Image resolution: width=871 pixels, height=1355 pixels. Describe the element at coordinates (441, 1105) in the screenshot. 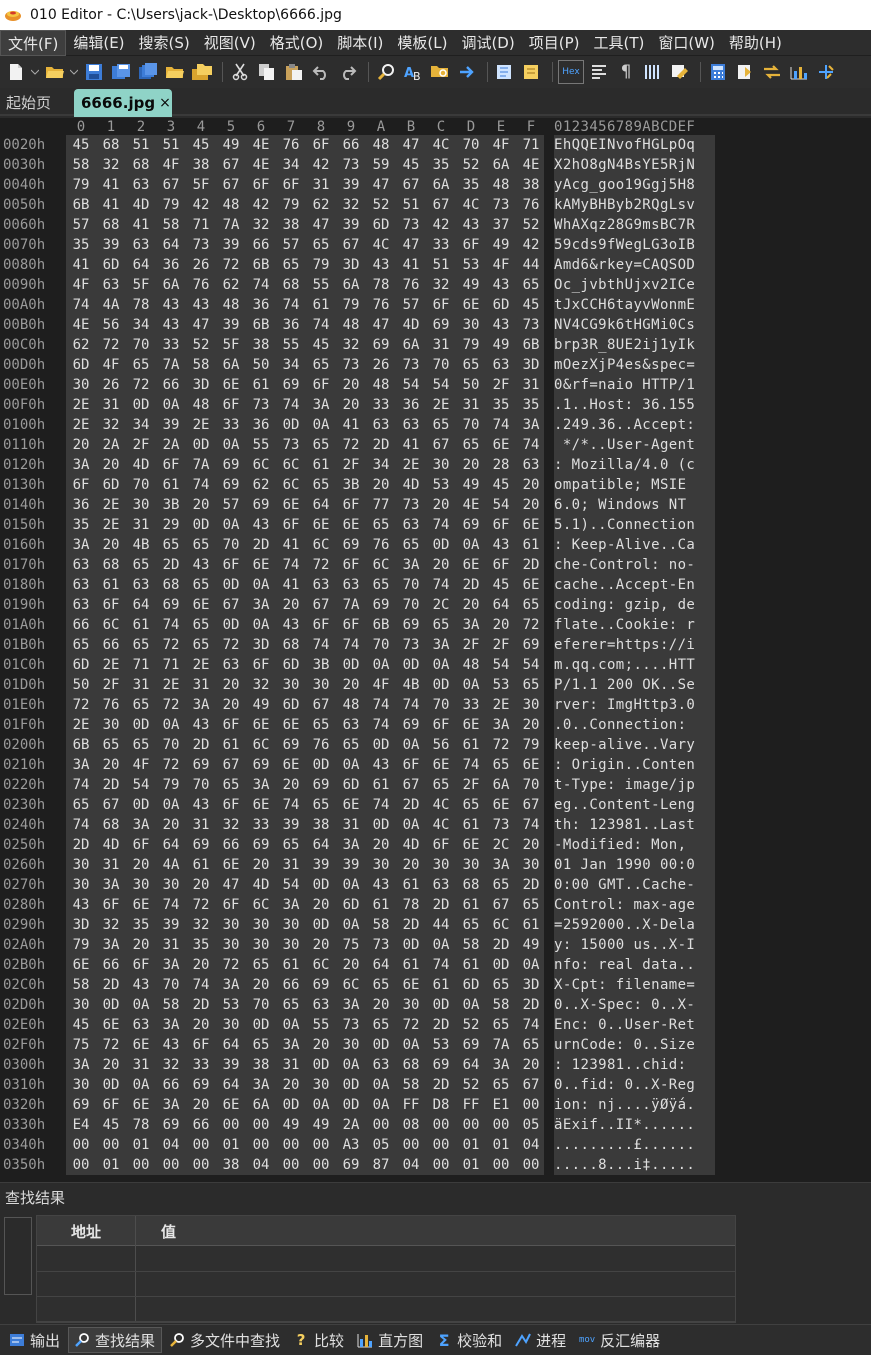

I see `hex-byte: D8` at that location.